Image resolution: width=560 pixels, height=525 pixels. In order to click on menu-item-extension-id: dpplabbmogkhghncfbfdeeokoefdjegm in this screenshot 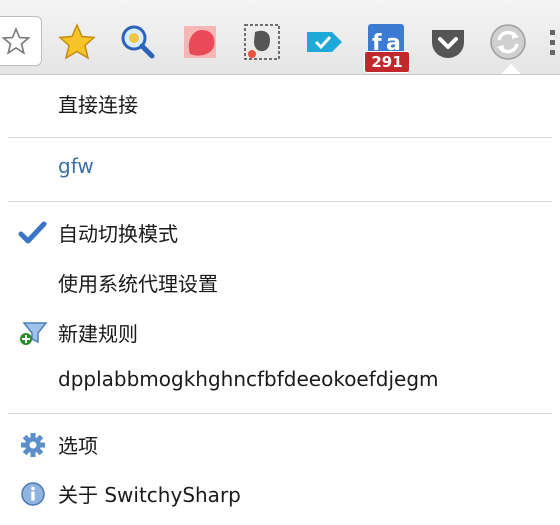, I will do `click(280, 381)`.